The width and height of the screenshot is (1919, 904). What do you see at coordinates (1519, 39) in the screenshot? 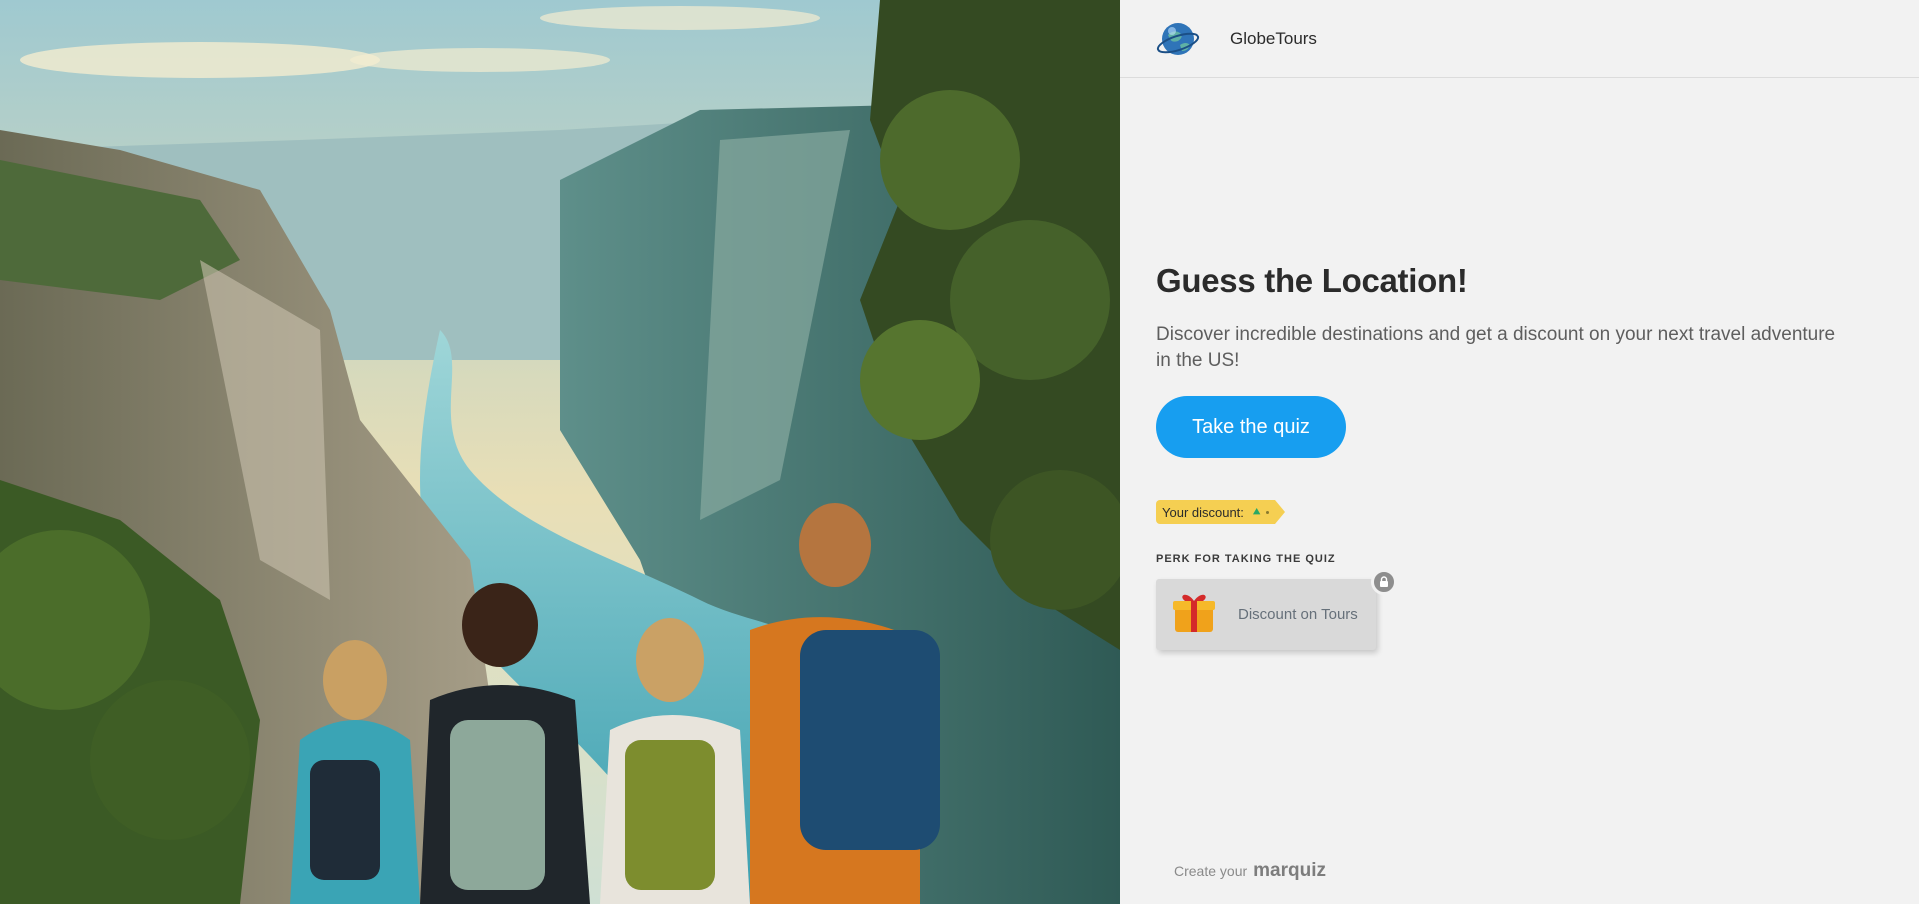
I see `header: GlobeTours` at bounding box center [1519, 39].